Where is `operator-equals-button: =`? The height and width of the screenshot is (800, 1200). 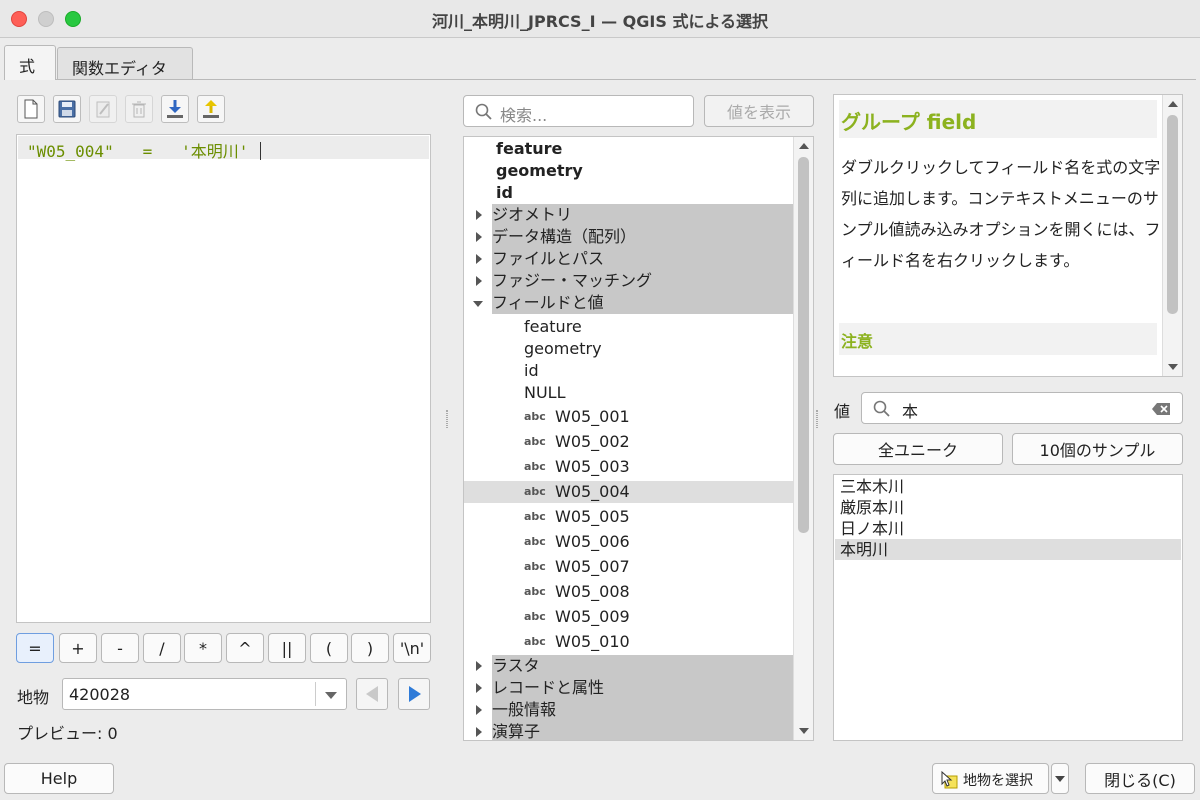
operator-equals-button: = is located at coordinates (35, 648).